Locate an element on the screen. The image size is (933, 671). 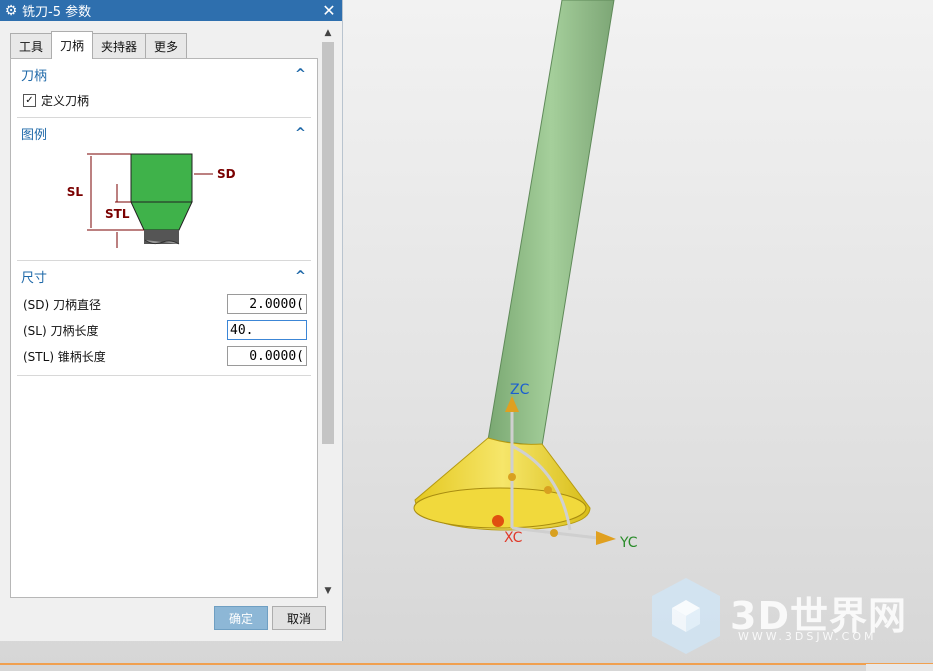
holder-legend-diagram: SL STL SD is located at coordinates (151, 200).